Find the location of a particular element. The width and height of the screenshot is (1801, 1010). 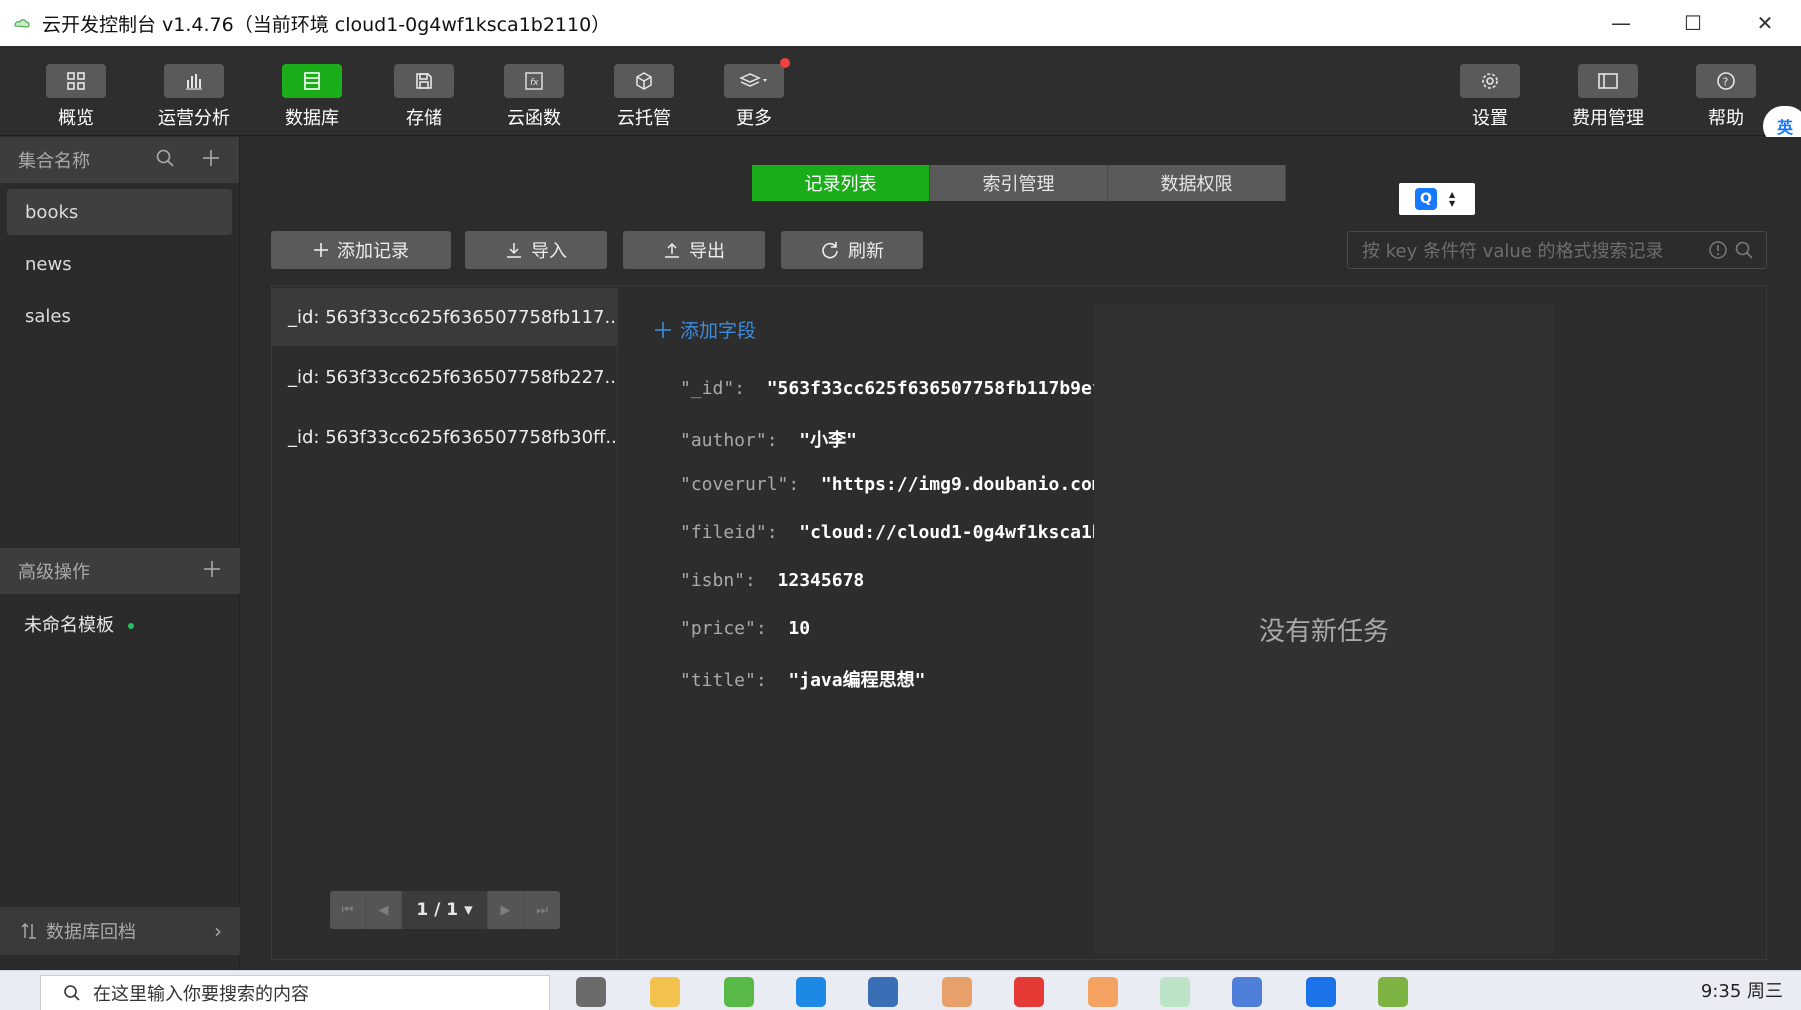

add-record-button: 添加记录 is located at coordinates (361, 250).